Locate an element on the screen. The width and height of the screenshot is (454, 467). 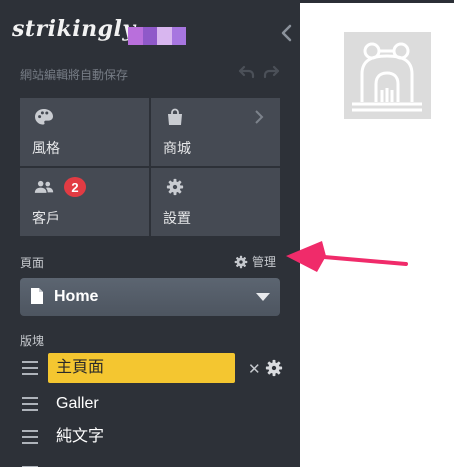
chevron-right-icon is located at coordinates (259, 117).